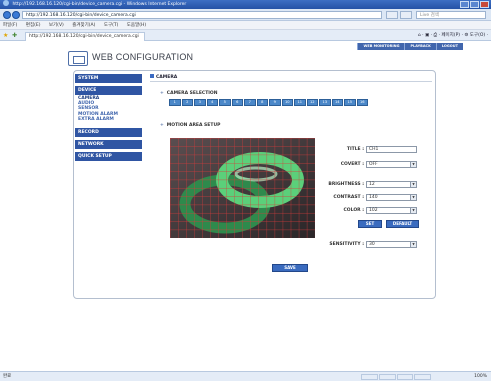 The image size is (491, 381). I want to click on maximize-button, so click(474, 4).